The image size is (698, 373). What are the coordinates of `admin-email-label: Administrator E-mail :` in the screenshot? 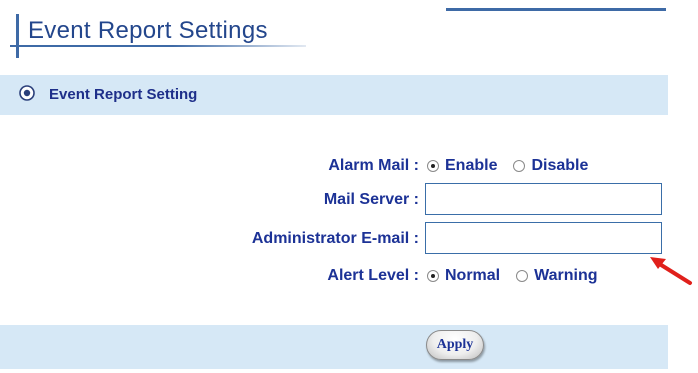 It's located at (335, 238).